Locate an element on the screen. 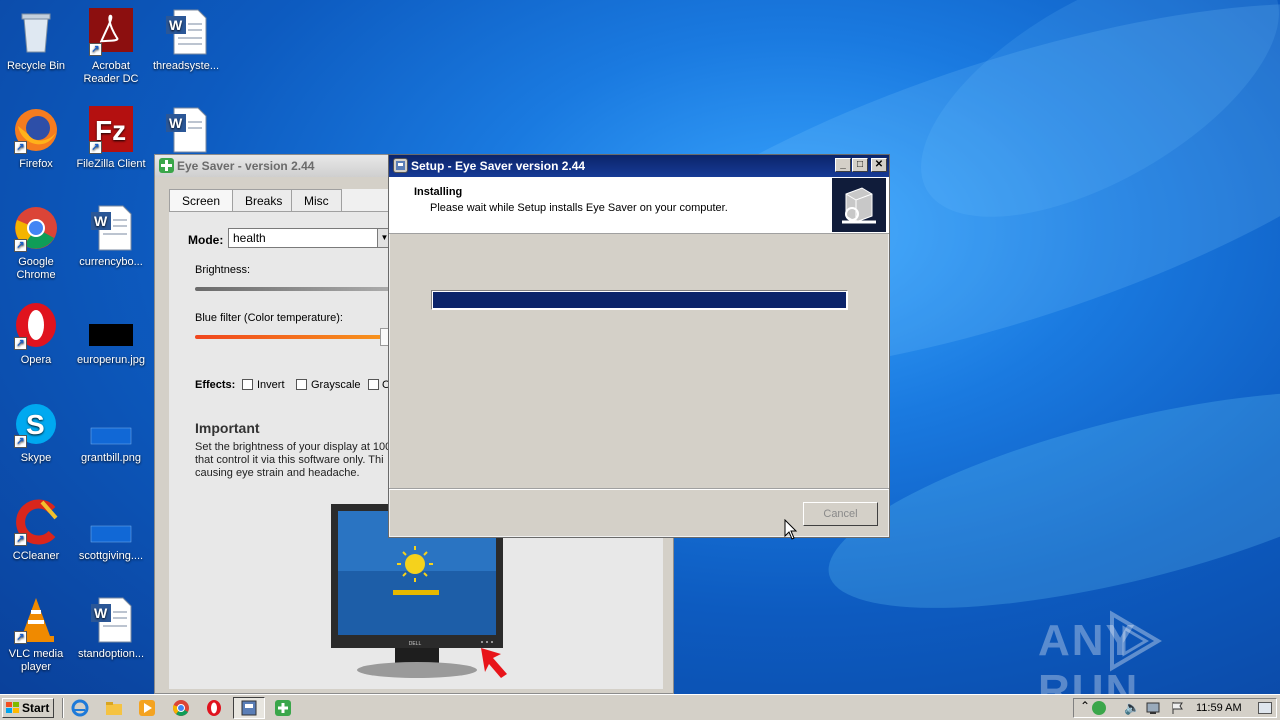 The image size is (1280, 720). mode-select: health ▼ is located at coordinates (310, 238).